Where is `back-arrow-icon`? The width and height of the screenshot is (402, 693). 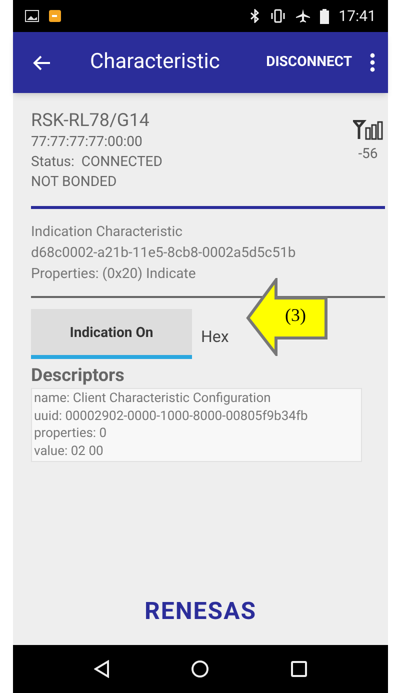 back-arrow-icon is located at coordinates (42, 62).